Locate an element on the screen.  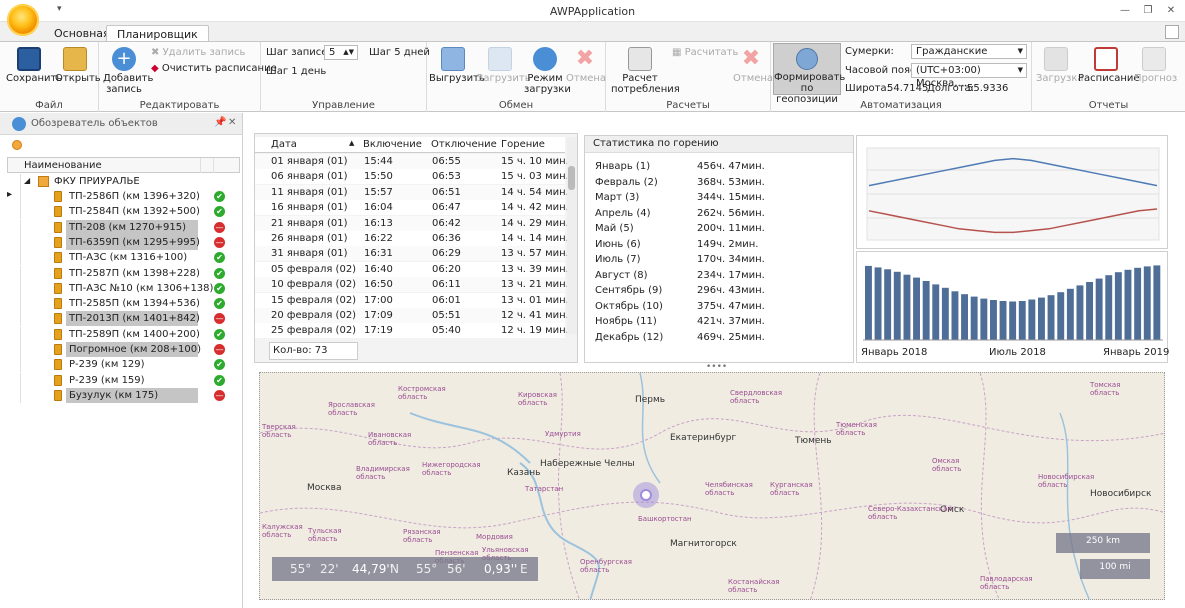
report-load-button: Загрузка is located at coordinates (1060, 65).